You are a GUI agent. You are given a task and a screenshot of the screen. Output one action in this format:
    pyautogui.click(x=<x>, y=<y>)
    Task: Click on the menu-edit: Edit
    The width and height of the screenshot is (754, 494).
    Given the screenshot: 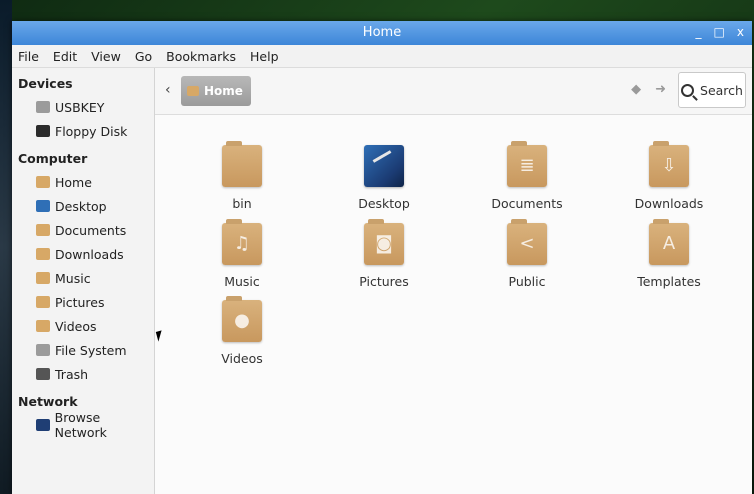 What is the action you would take?
    pyautogui.click(x=69, y=56)
    